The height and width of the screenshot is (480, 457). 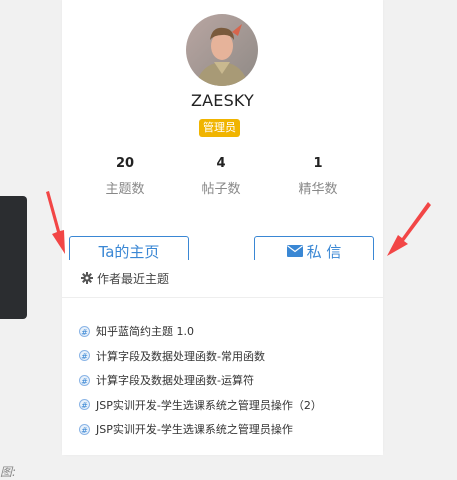 What do you see at coordinates (318, 176) in the screenshot?
I see `stat-featured: 1 精华数` at bounding box center [318, 176].